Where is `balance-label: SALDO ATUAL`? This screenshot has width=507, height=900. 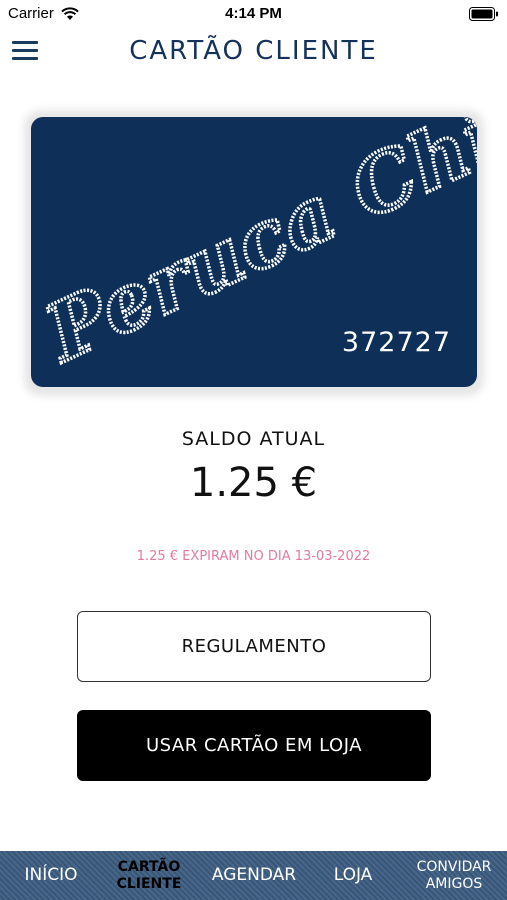 balance-label: SALDO ATUAL is located at coordinates (253, 439).